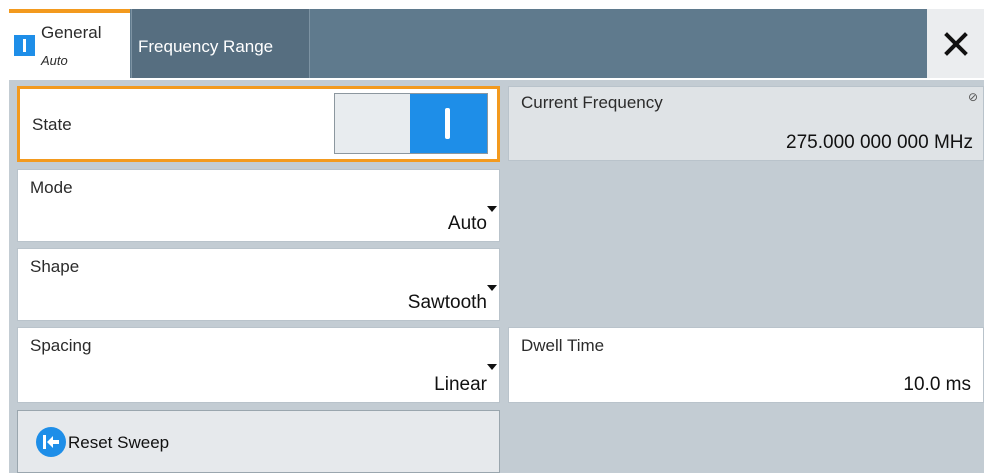 This screenshot has width=992, height=473. What do you see at coordinates (447, 302) in the screenshot?
I see `shape-value: Sawtooth` at bounding box center [447, 302].